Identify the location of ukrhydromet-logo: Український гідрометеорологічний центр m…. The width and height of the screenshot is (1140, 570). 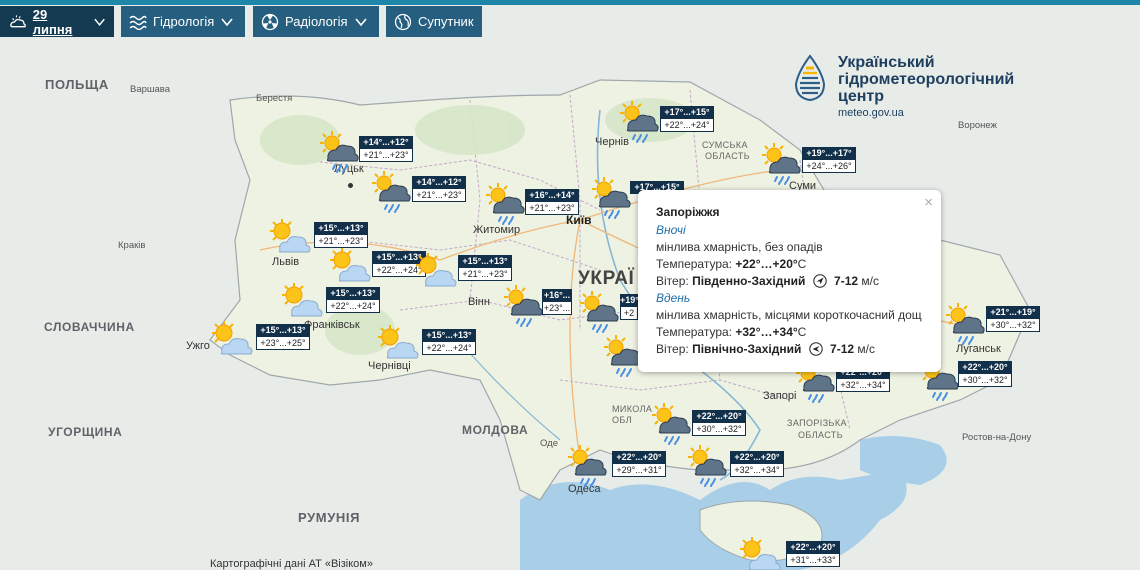
(903, 86).